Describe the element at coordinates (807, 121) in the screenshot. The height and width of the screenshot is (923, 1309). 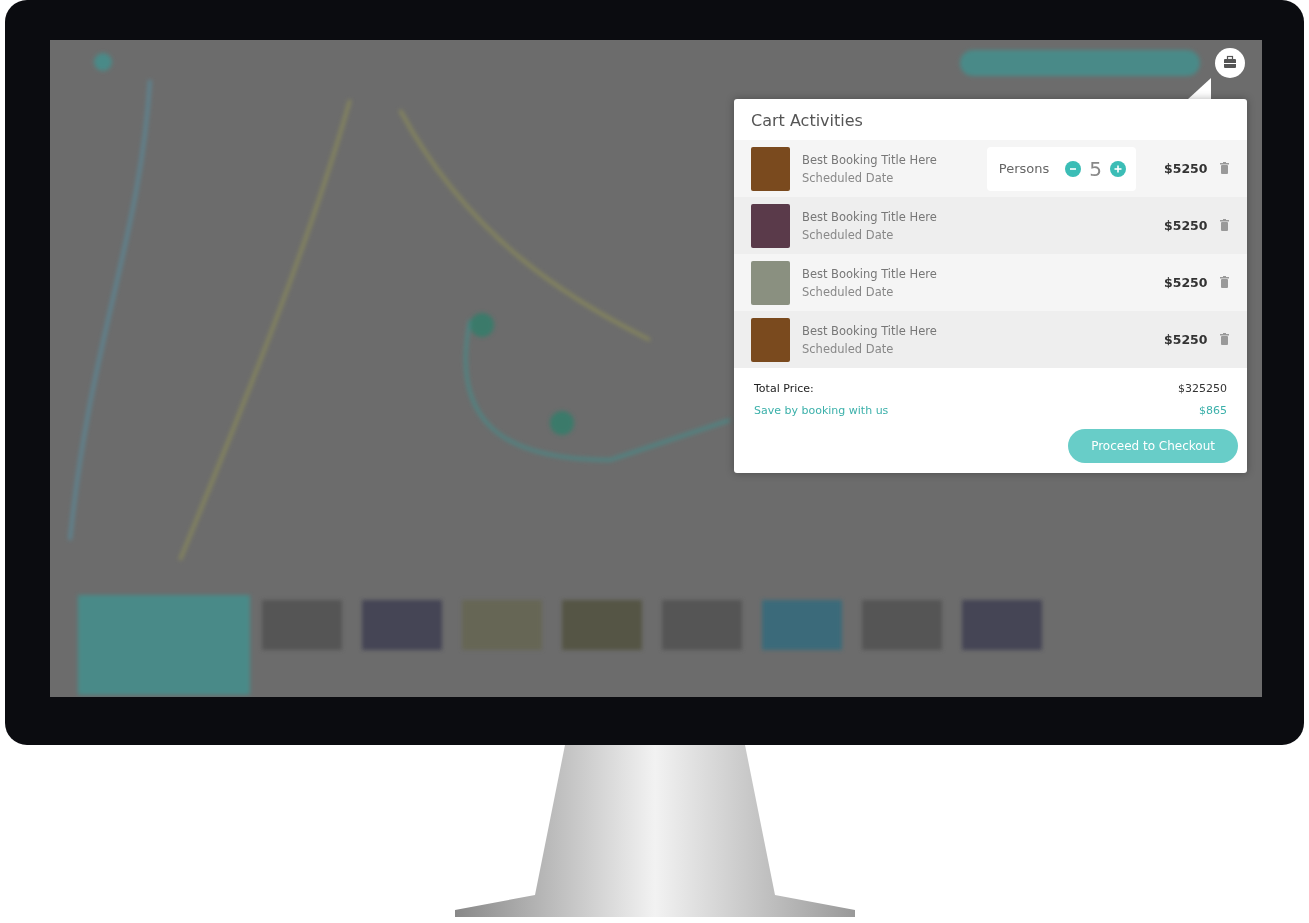
I see `cart-title: Cart Activities` at that location.